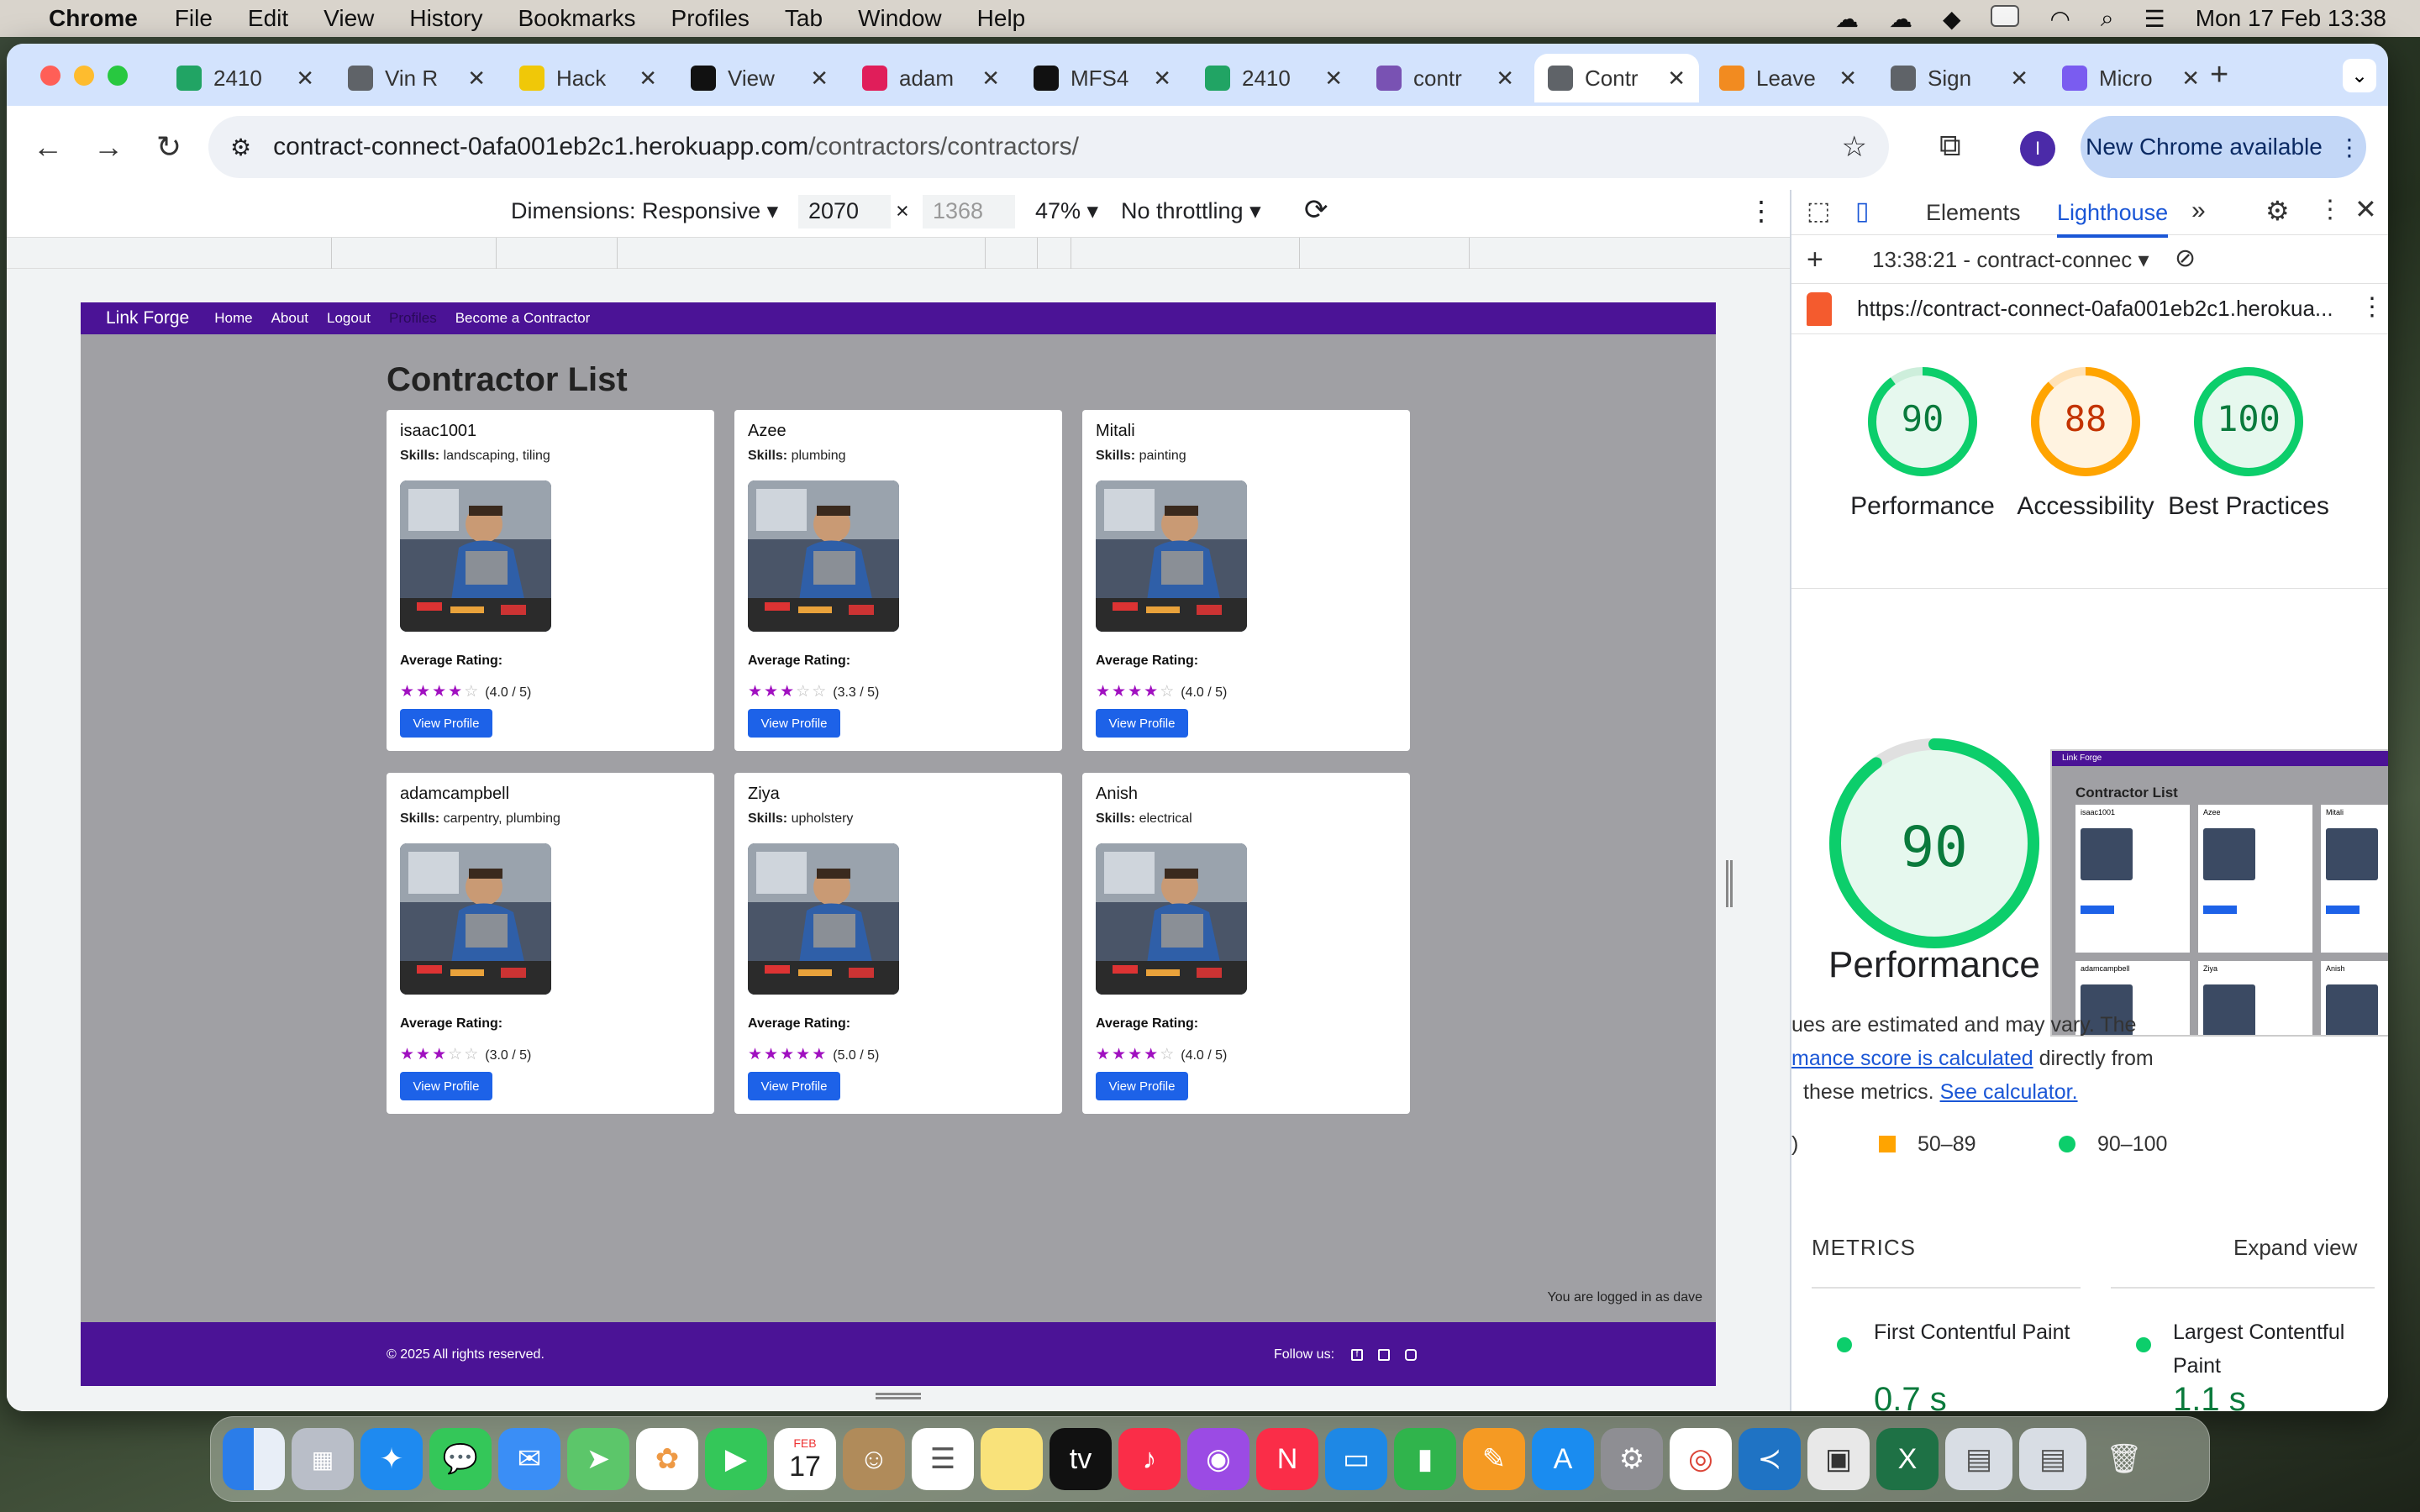 The image size is (2420, 1512). Describe the element at coordinates (1066, 211) in the screenshot. I see `zoom-dropdown: 47% ▾` at that location.